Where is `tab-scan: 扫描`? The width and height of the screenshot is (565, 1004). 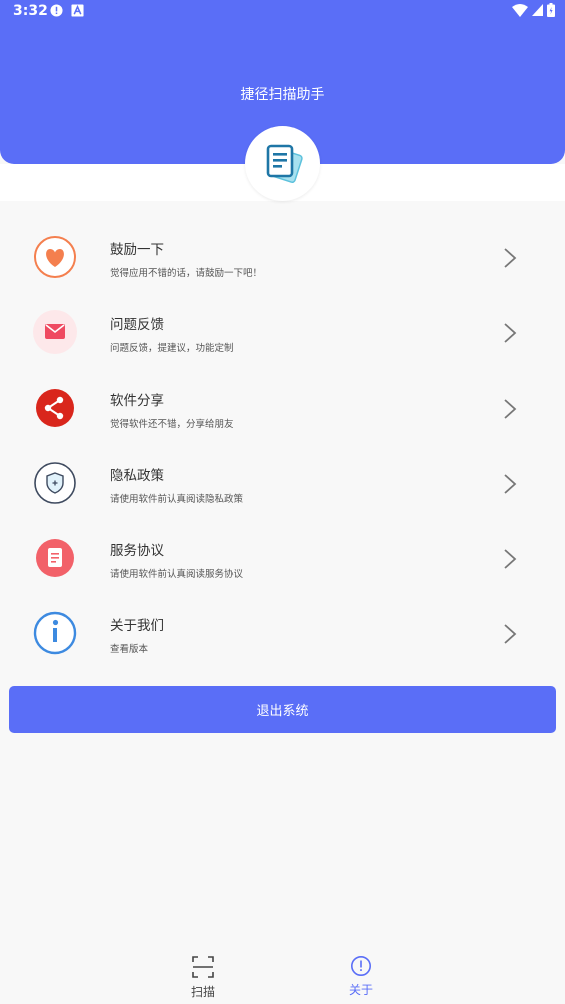
tab-scan: 扫描 is located at coordinates (203, 977).